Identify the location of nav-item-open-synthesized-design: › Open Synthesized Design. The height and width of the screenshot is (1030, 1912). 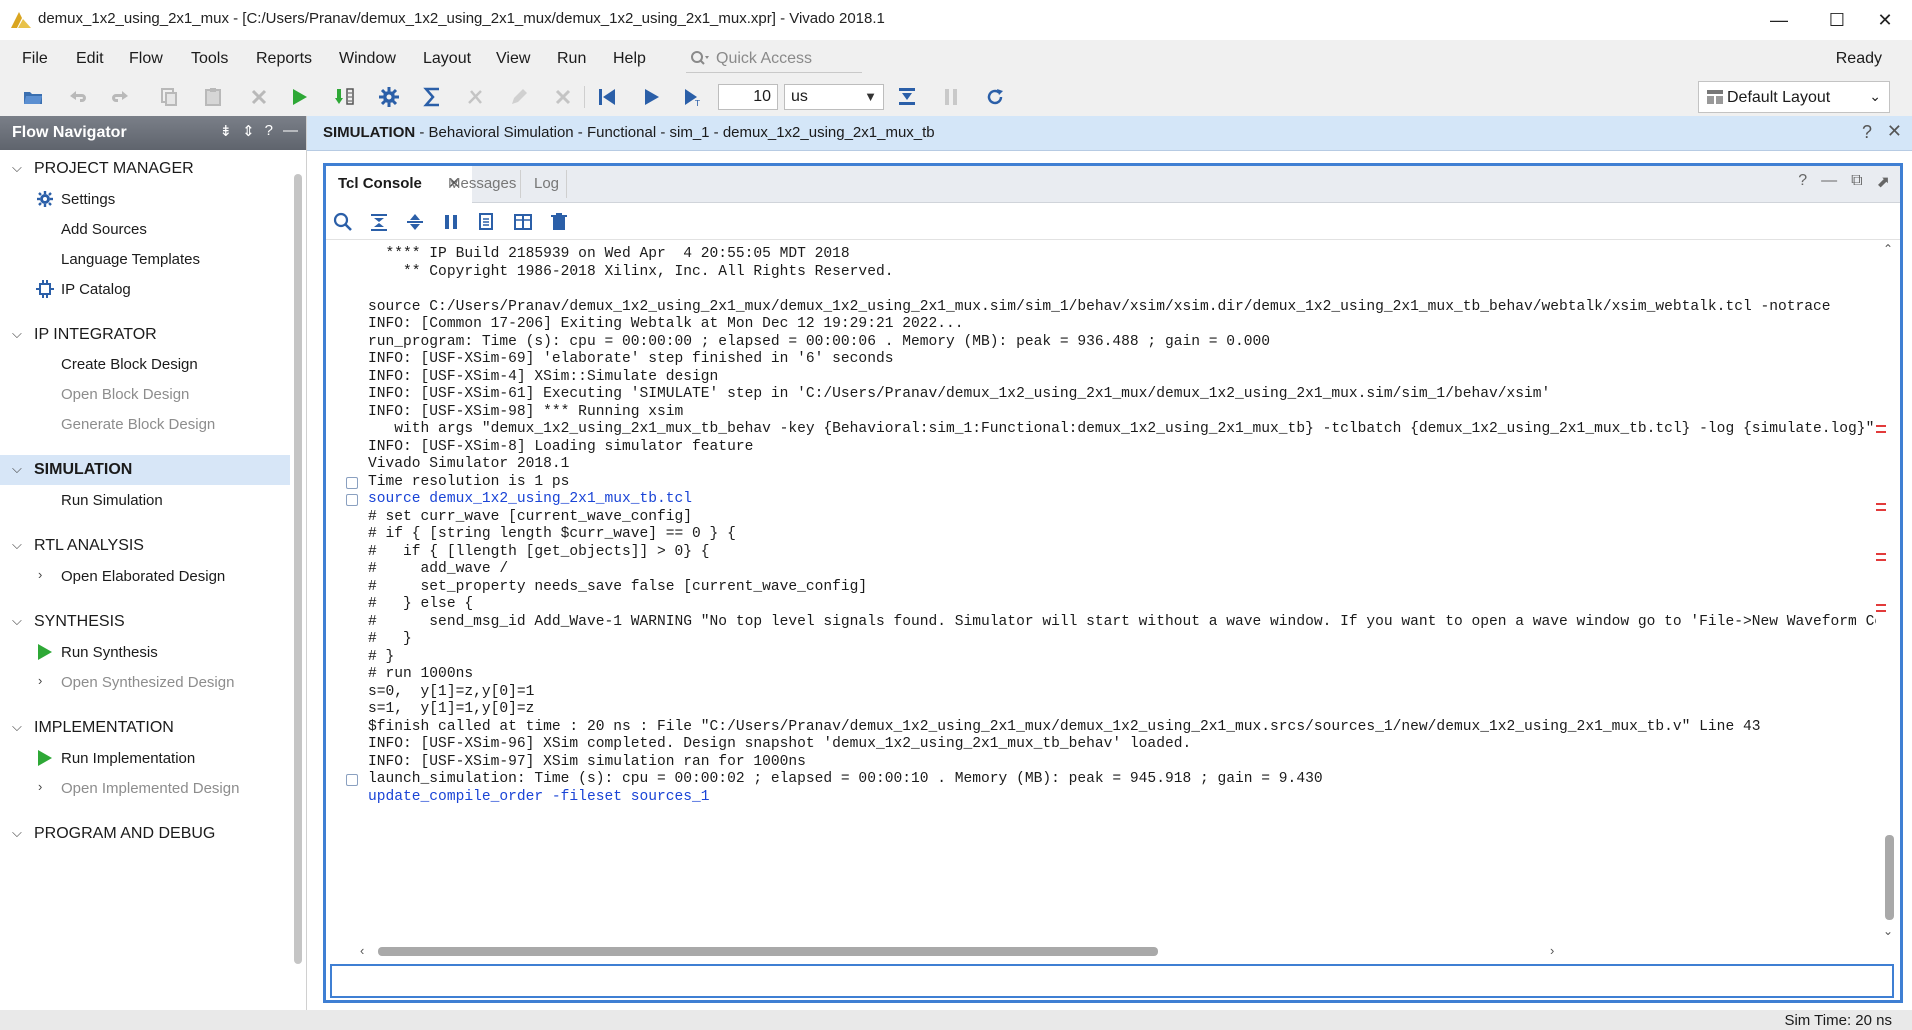
(145, 682).